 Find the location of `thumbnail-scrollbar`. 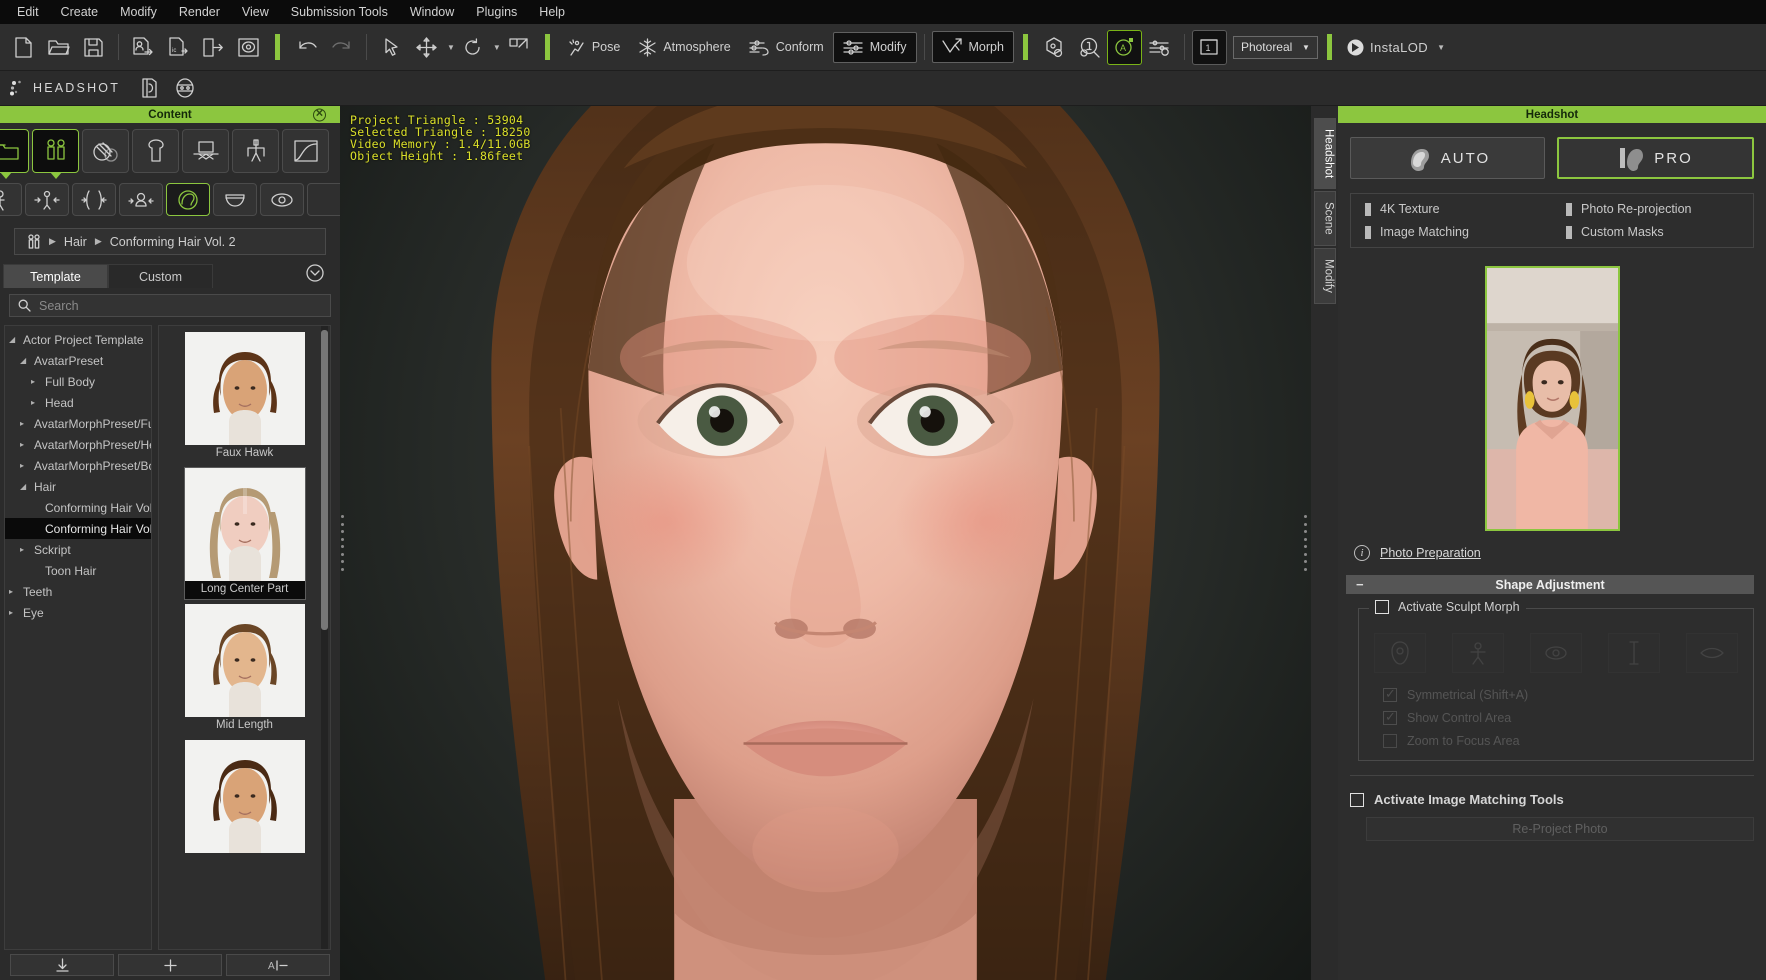

thumbnail-scrollbar is located at coordinates (324, 480).